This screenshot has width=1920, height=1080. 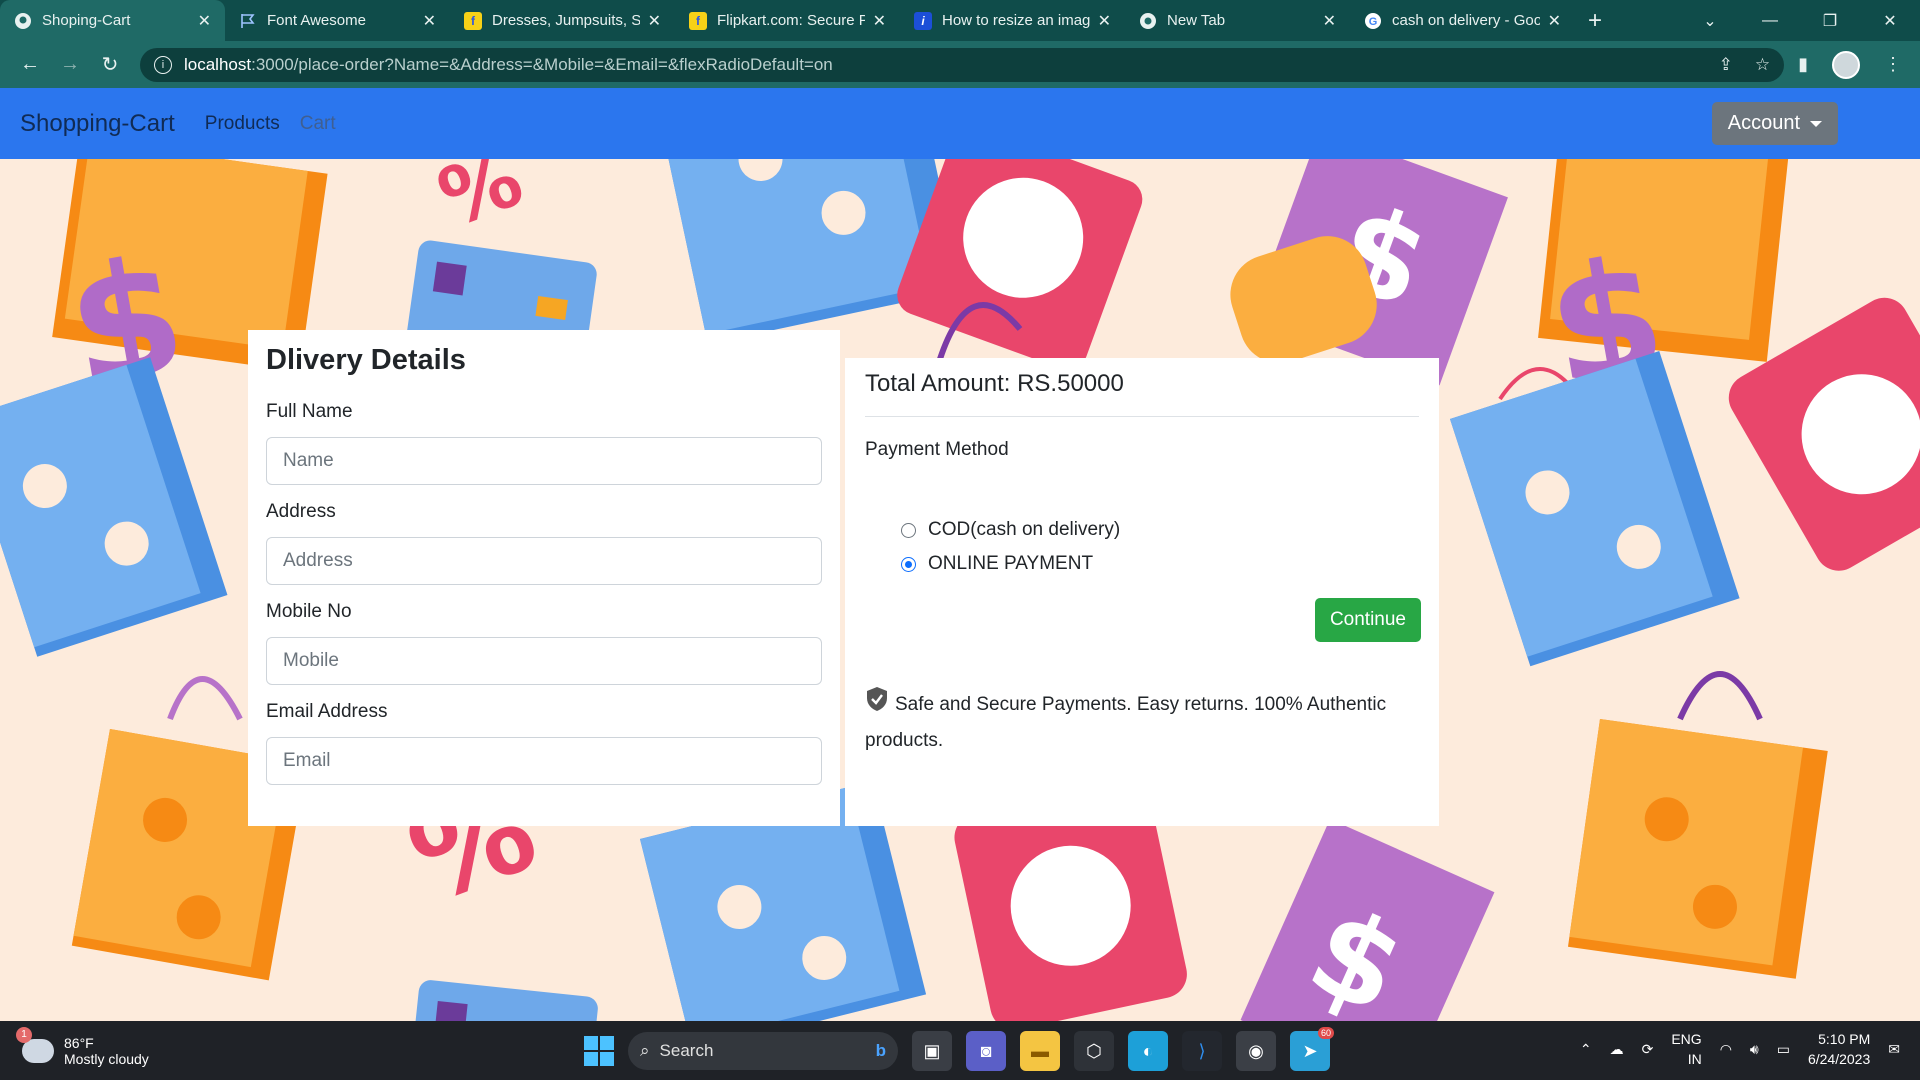 I want to click on window-controls: ⌄ — ❐ ✕, so click(x=1800, y=20).